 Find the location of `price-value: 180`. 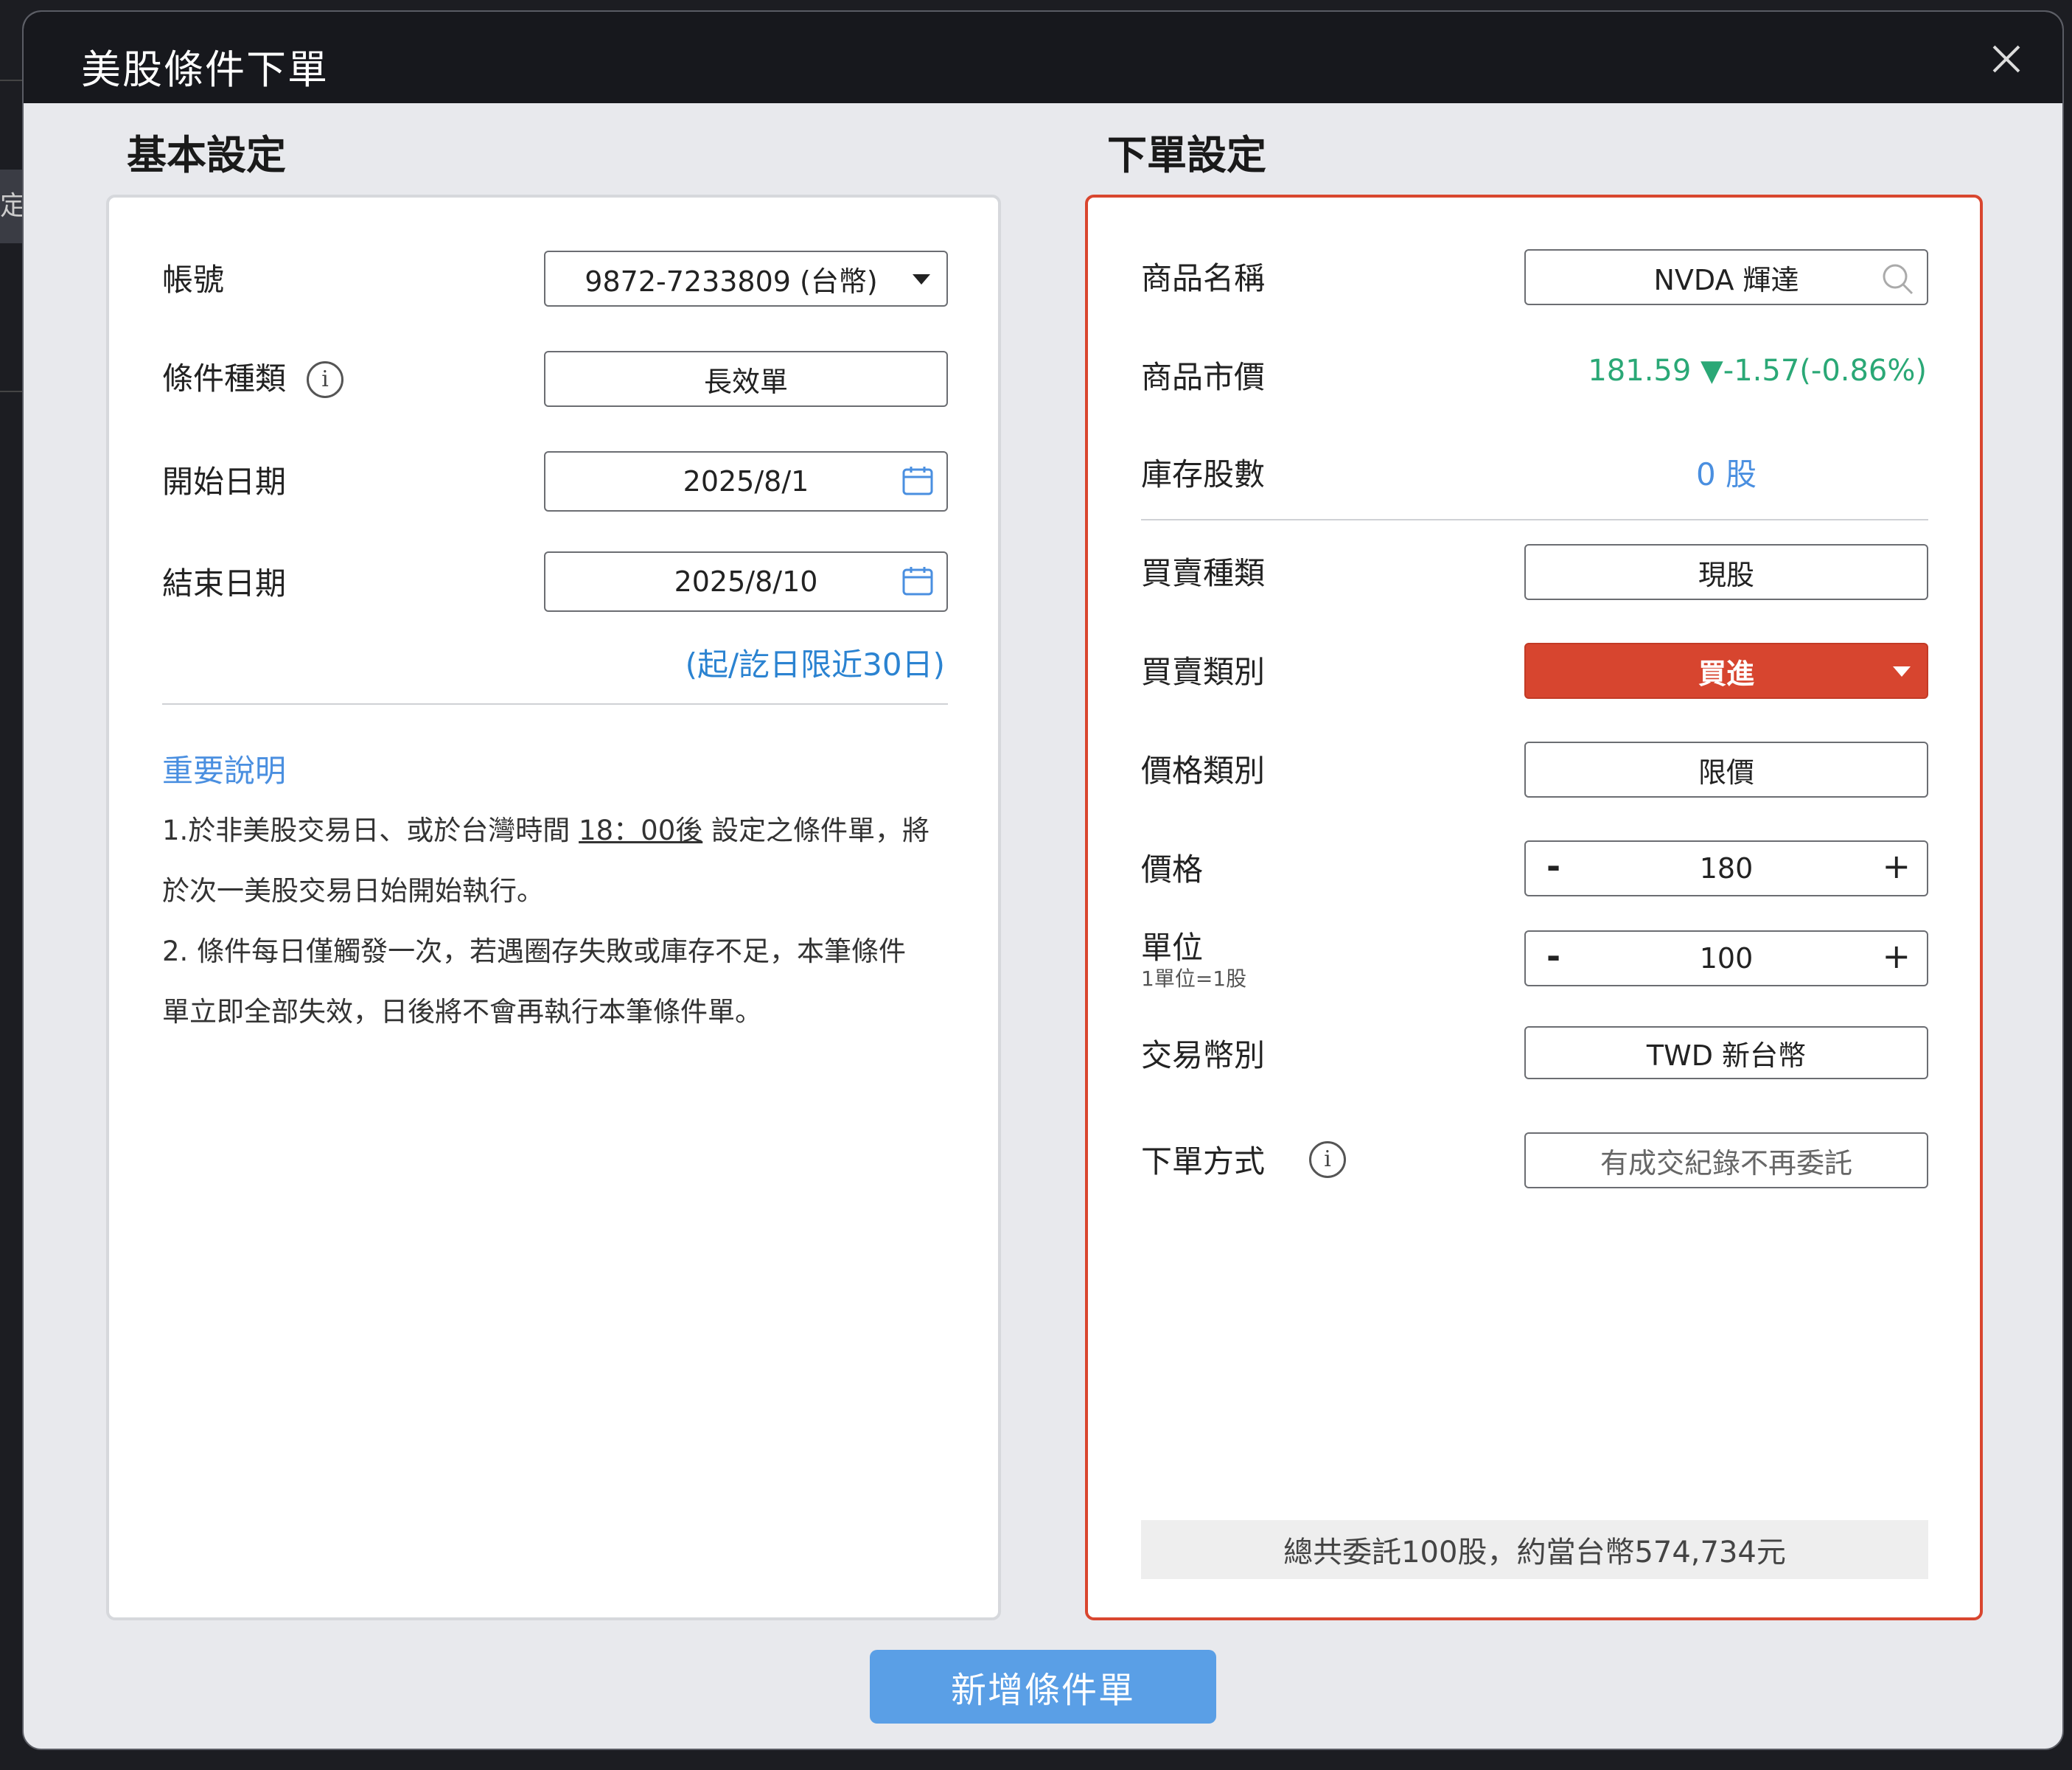

price-value: 180 is located at coordinates (1726, 868).